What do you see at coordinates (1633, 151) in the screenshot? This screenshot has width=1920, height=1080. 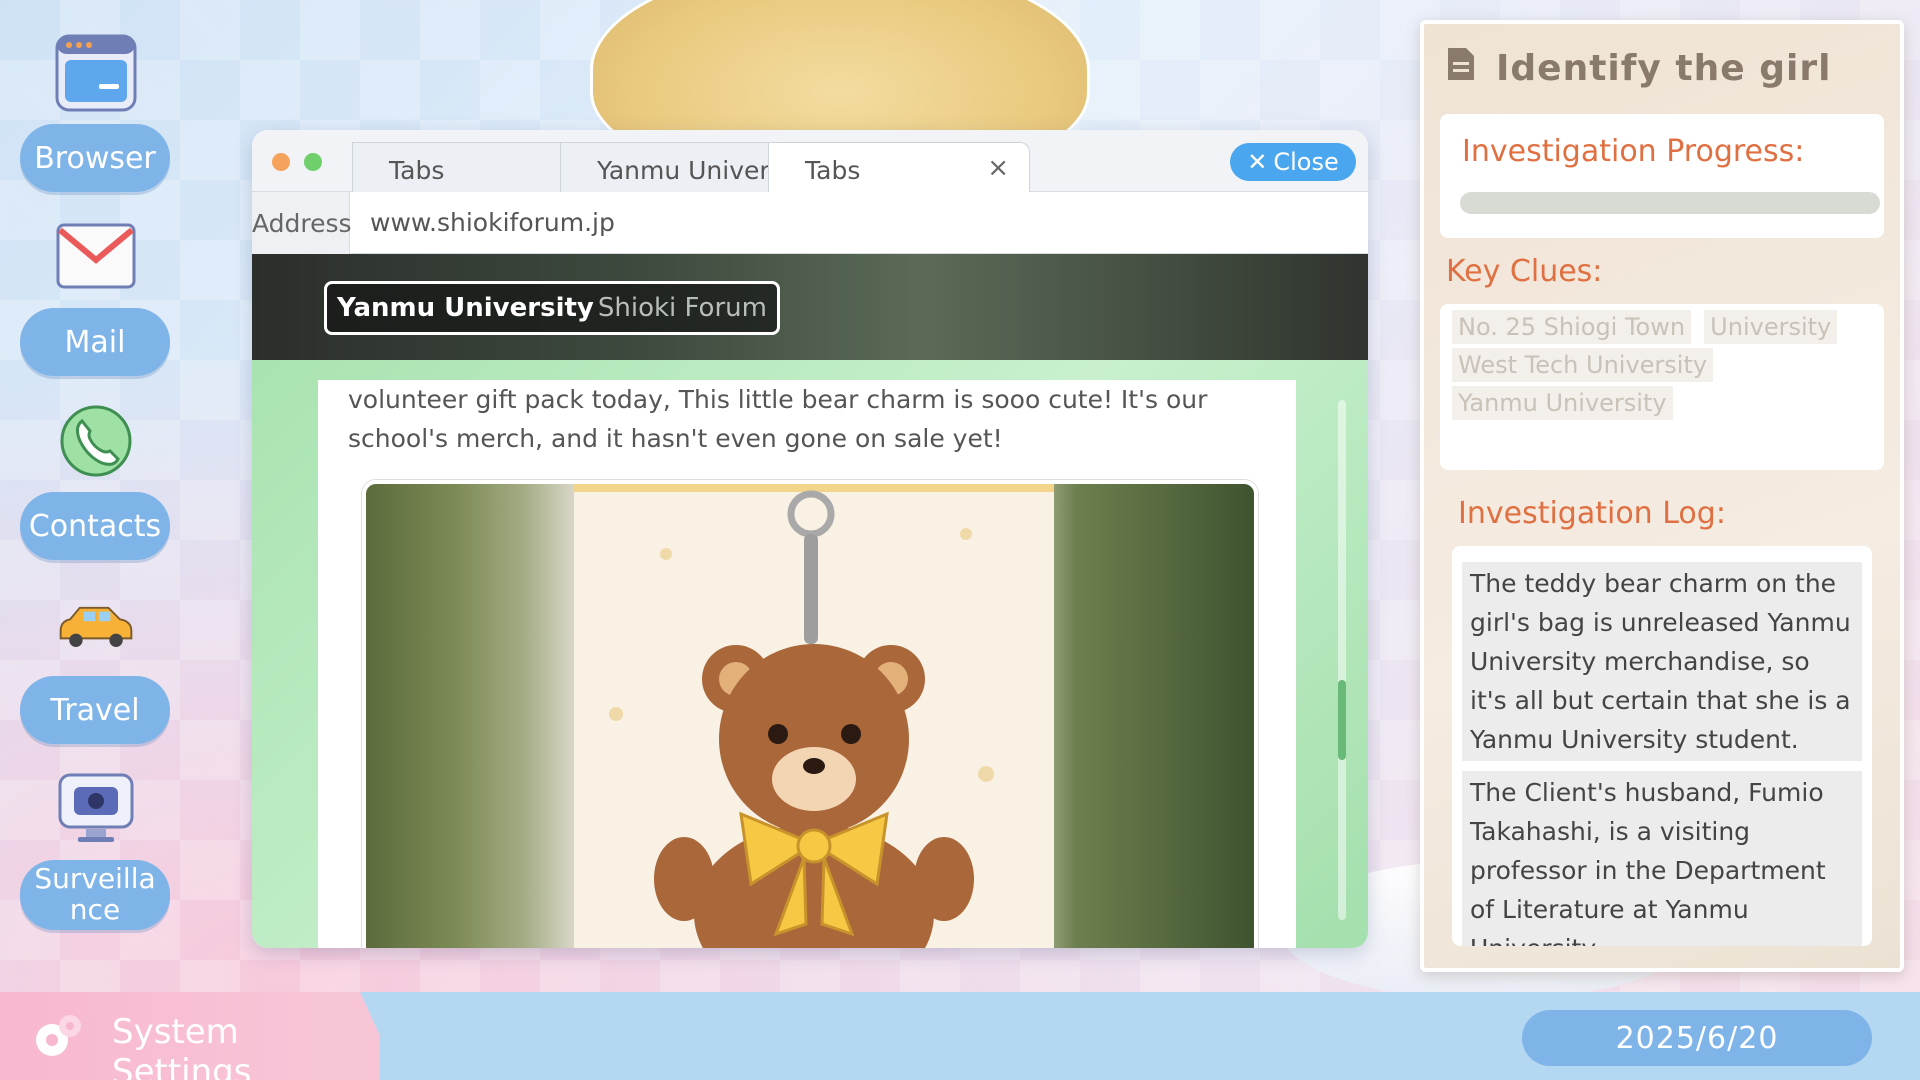 I see `progress-title: Investigation Progress:` at bounding box center [1633, 151].